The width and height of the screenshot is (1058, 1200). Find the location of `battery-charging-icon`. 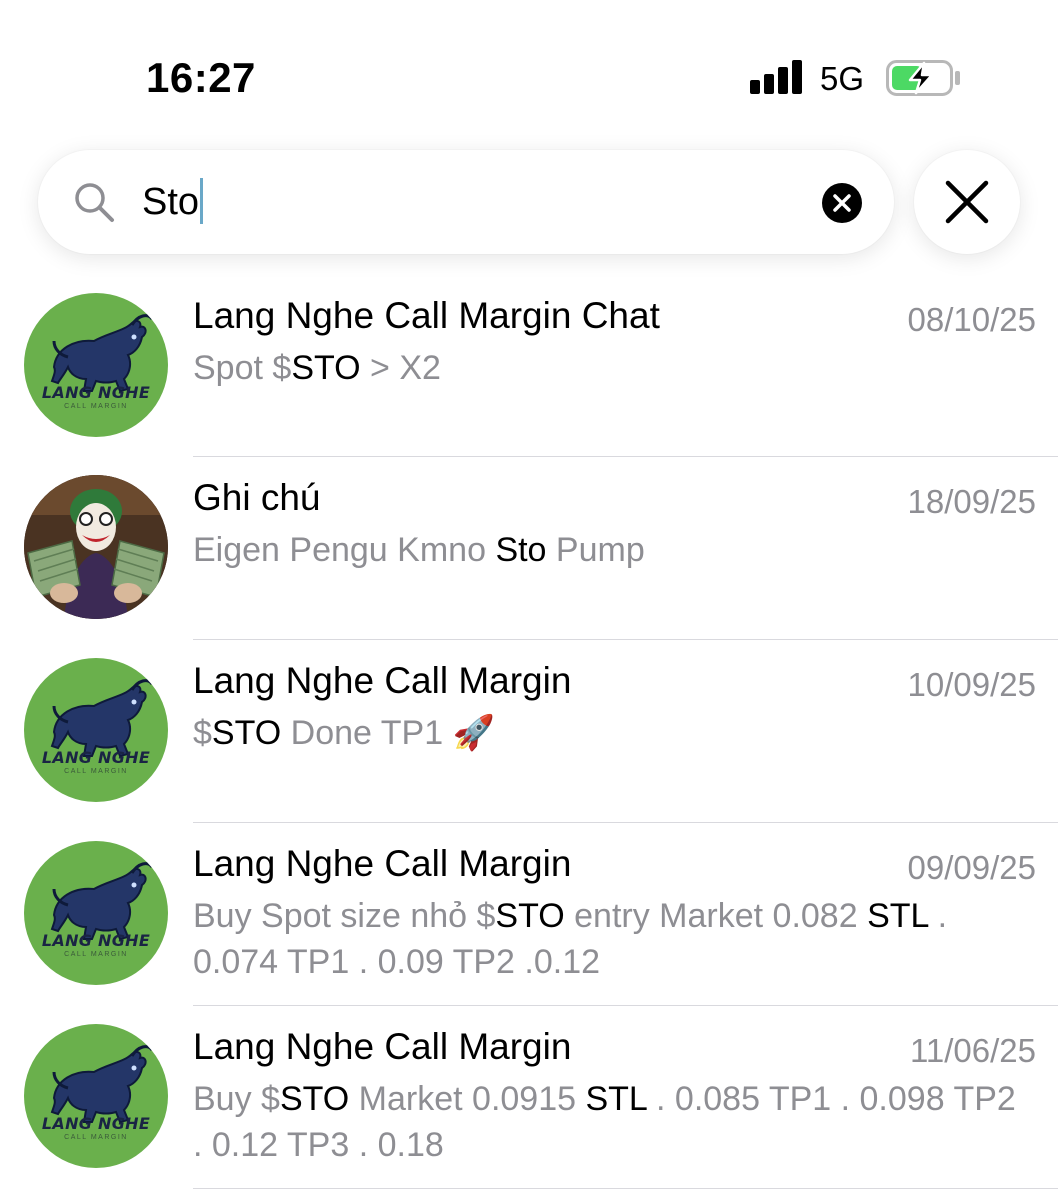

battery-charging-icon is located at coordinates (923, 78).